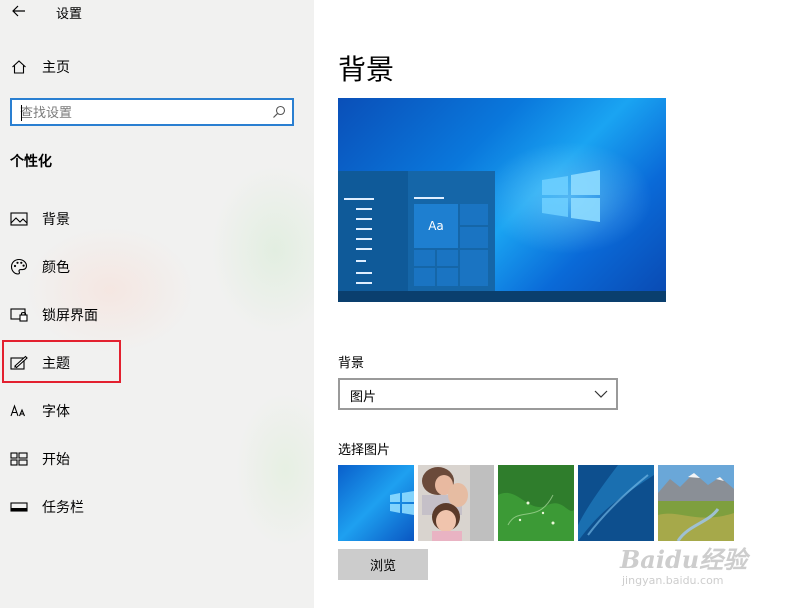 Image resolution: width=800 pixels, height=608 pixels. Describe the element at coordinates (69, 14) in the screenshot. I see `app-title: 设置` at that location.